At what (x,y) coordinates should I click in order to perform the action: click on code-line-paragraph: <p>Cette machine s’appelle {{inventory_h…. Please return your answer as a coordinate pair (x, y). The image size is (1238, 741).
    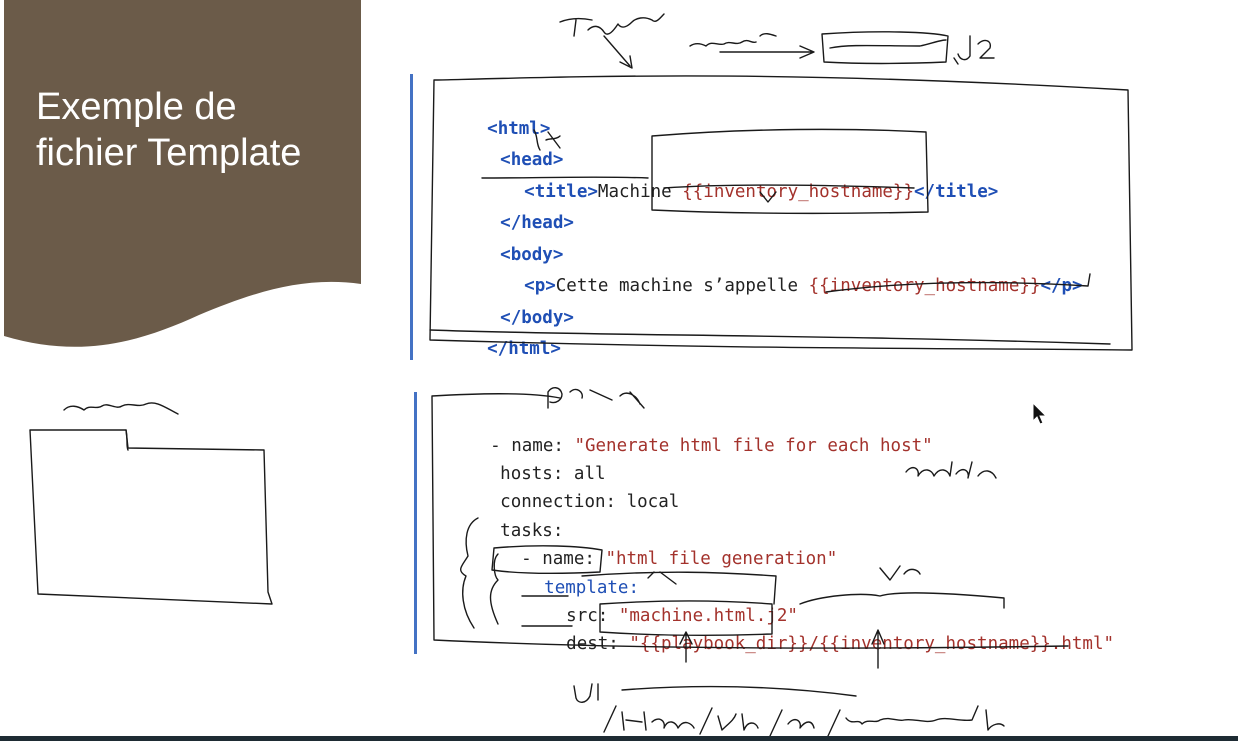
    Looking at the image, I should click on (803, 286).